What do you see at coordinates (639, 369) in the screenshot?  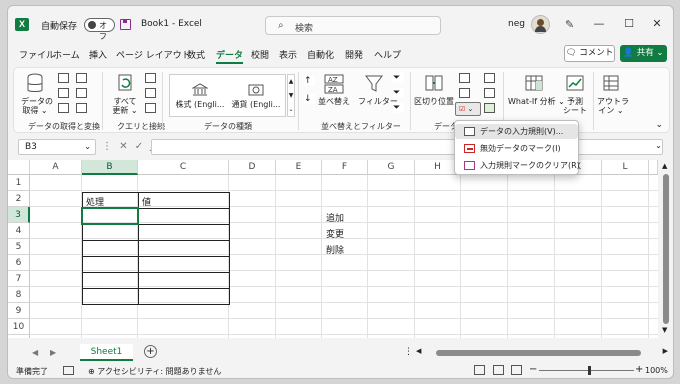 I see `zoom-in-button: +` at bounding box center [639, 369].